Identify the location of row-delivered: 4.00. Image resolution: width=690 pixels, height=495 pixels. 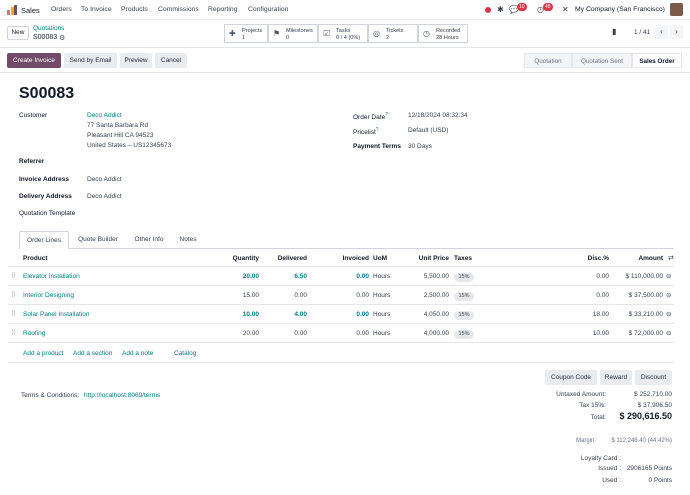
(288, 314).